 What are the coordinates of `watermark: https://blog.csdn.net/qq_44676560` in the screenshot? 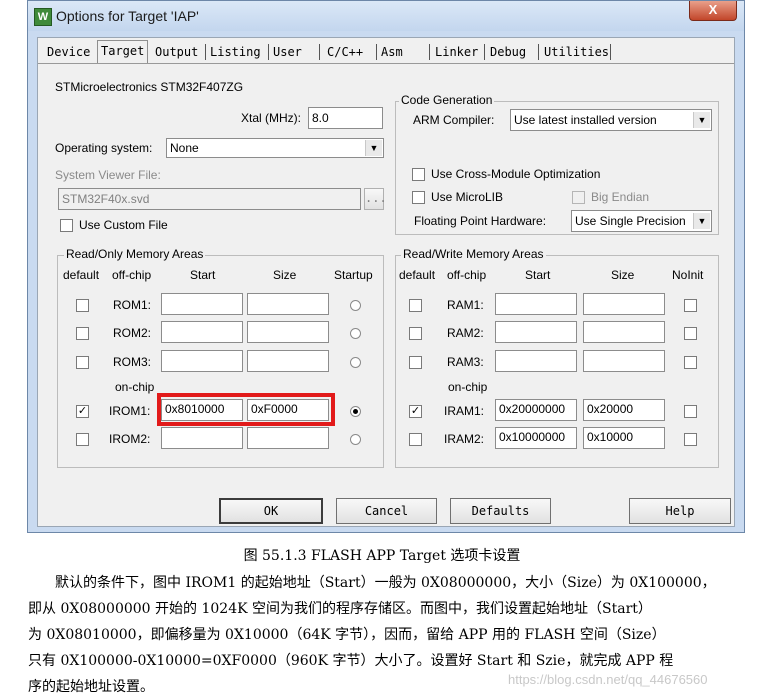 It's located at (608, 679).